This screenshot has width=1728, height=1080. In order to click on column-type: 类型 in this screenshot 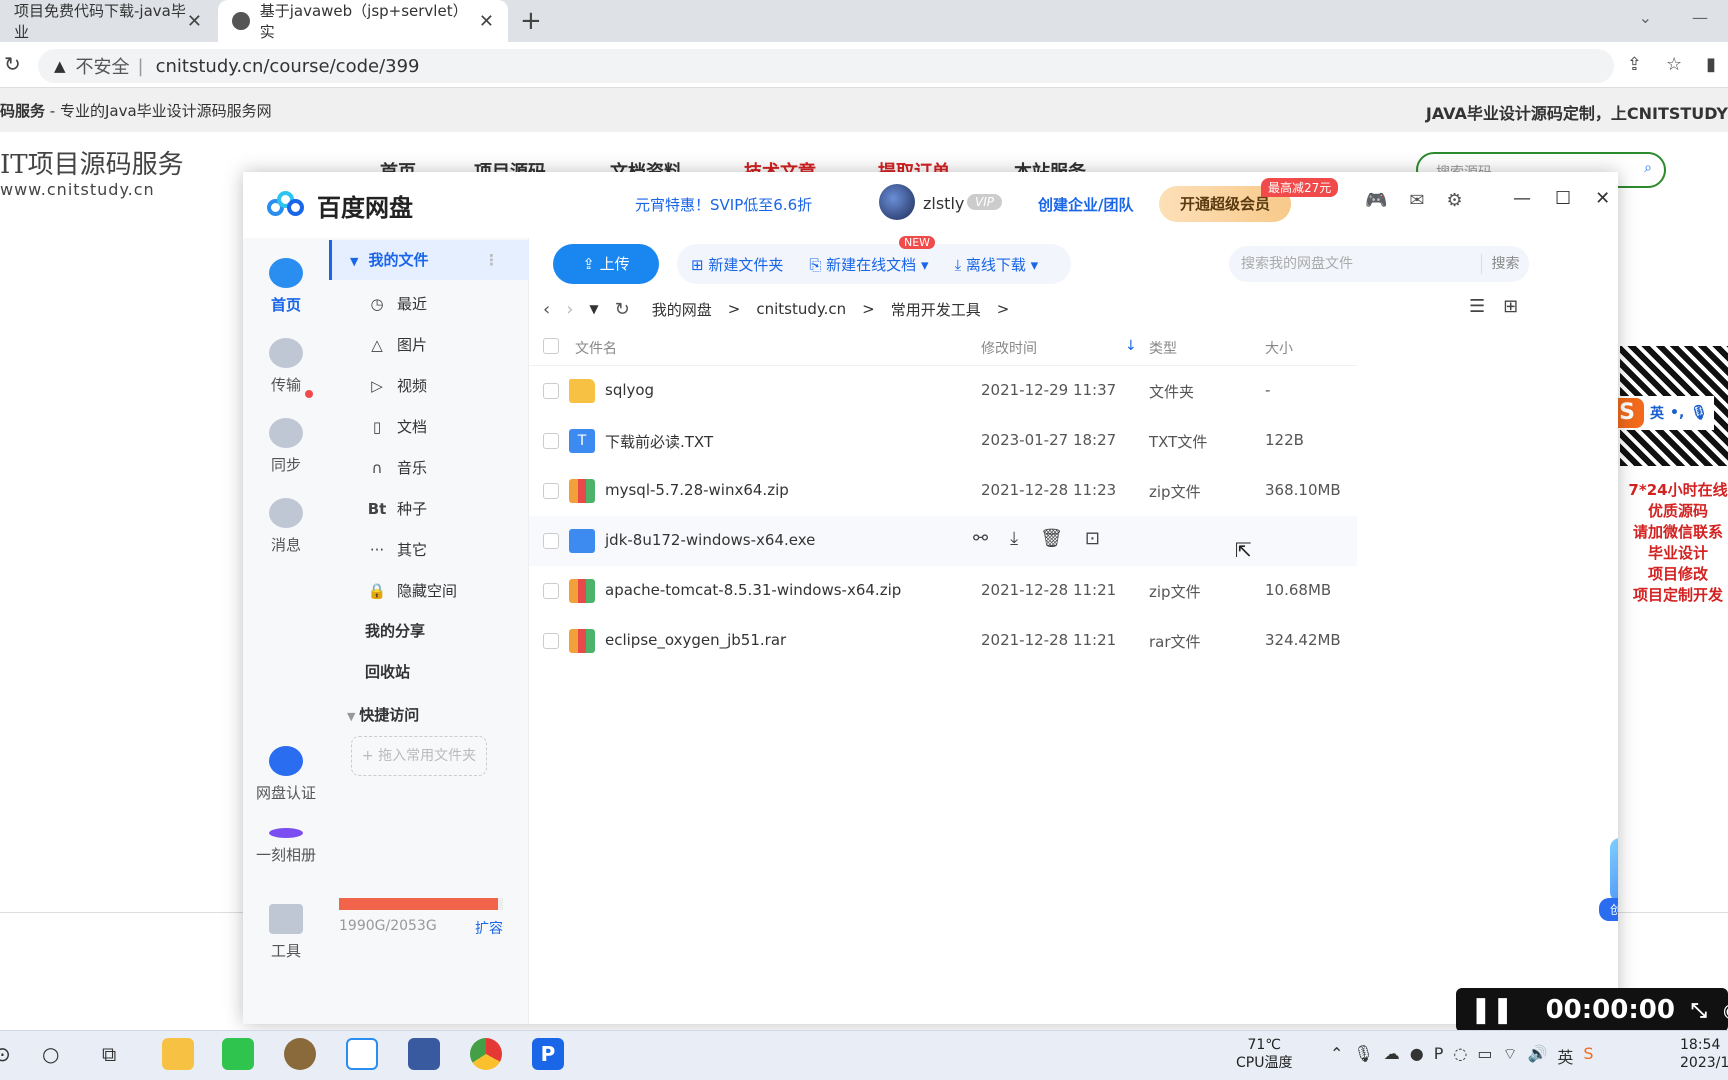, I will do `click(1163, 348)`.